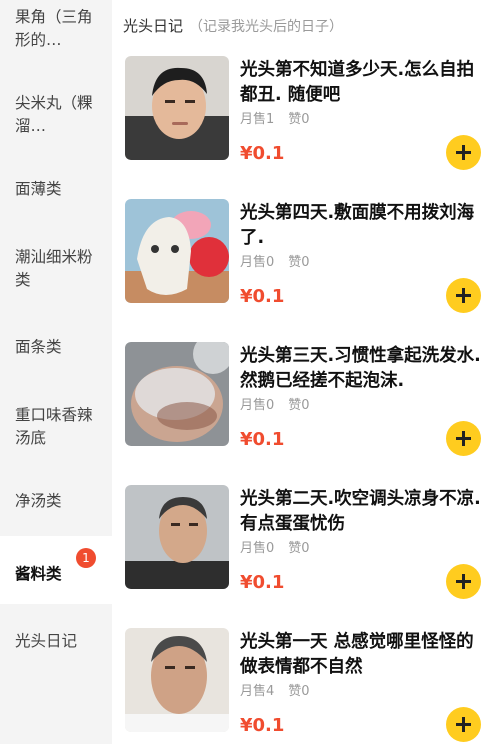 The height and width of the screenshot is (744, 499). I want to click on sidebar-item-xianglatang: 重口味香辣汤底, so click(56, 427).